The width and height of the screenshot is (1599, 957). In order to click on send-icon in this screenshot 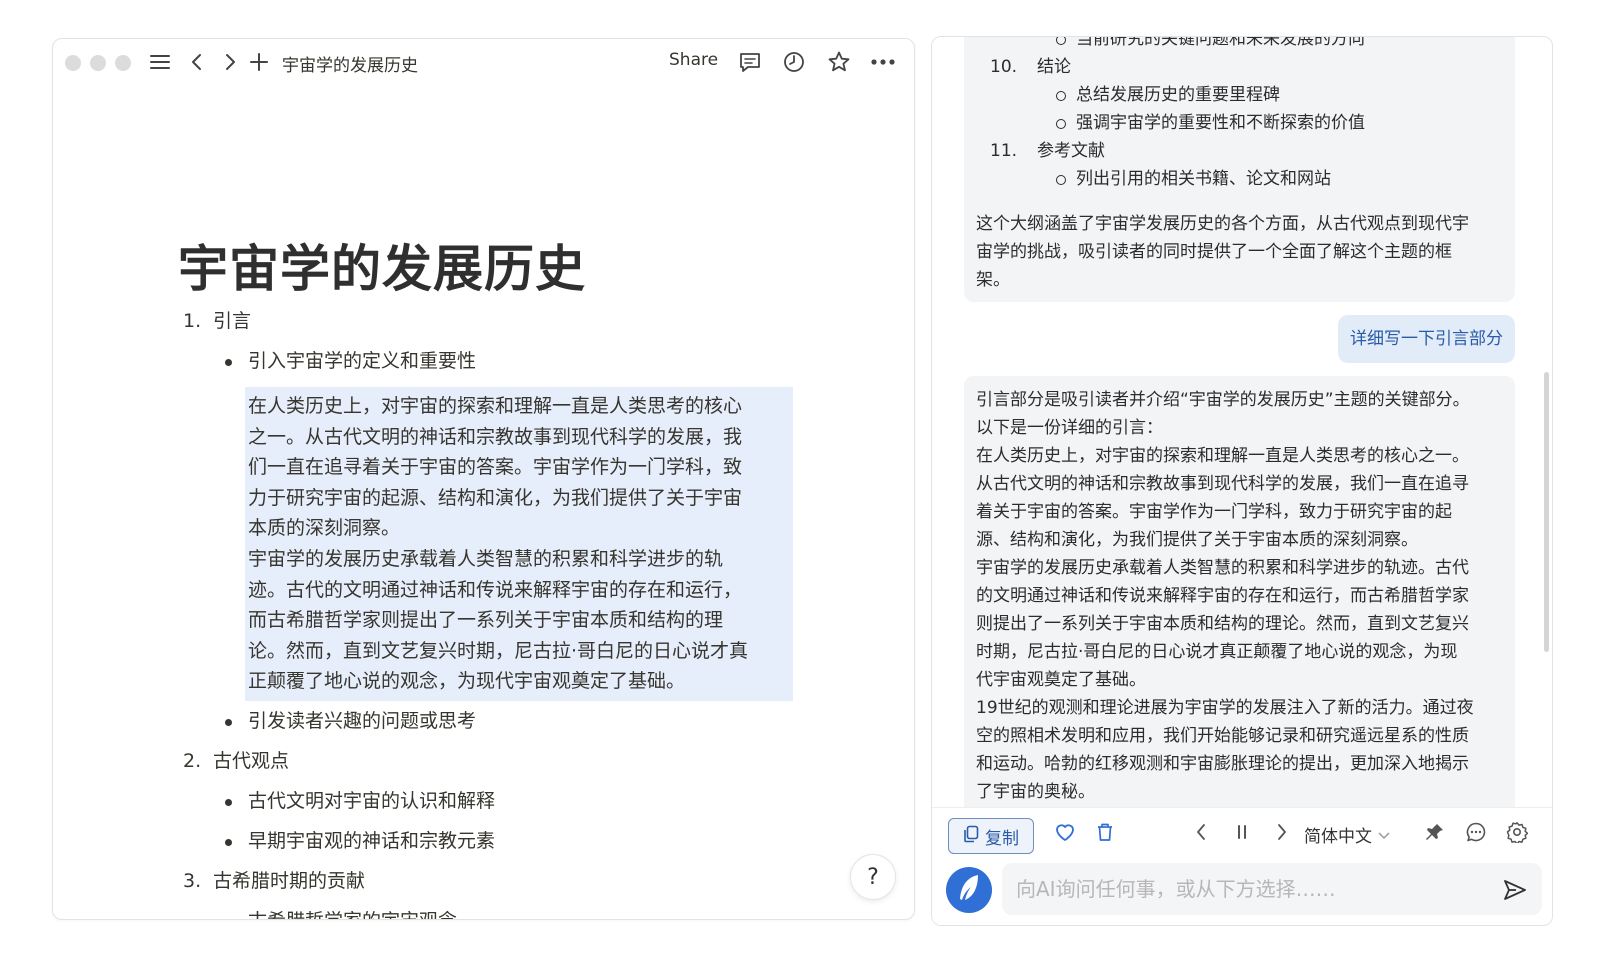, I will do `click(1515, 890)`.